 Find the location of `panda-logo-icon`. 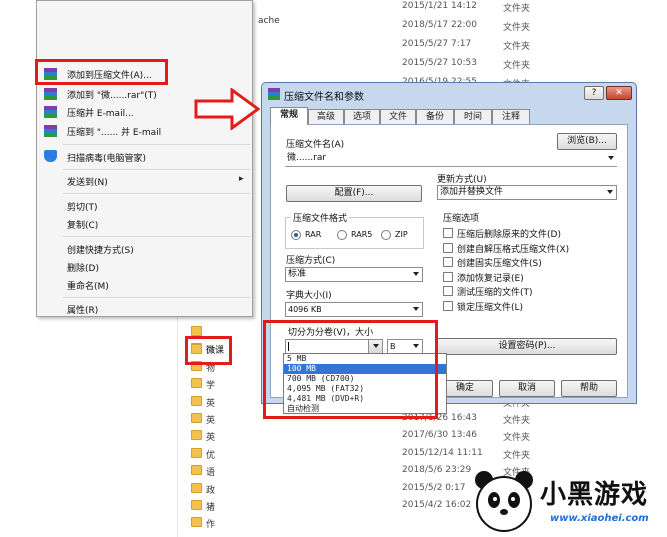

panda-logo-icon is located at coordinates (504, 501).